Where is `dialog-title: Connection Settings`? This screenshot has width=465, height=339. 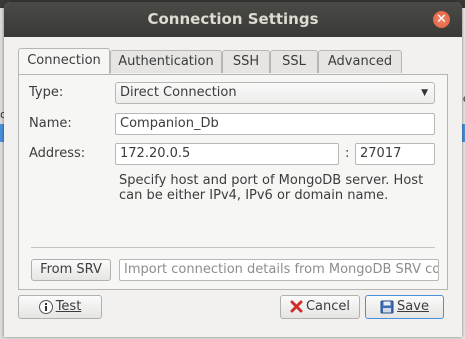
dialog-title: Connection Settings is located at coordinates (233, 19).